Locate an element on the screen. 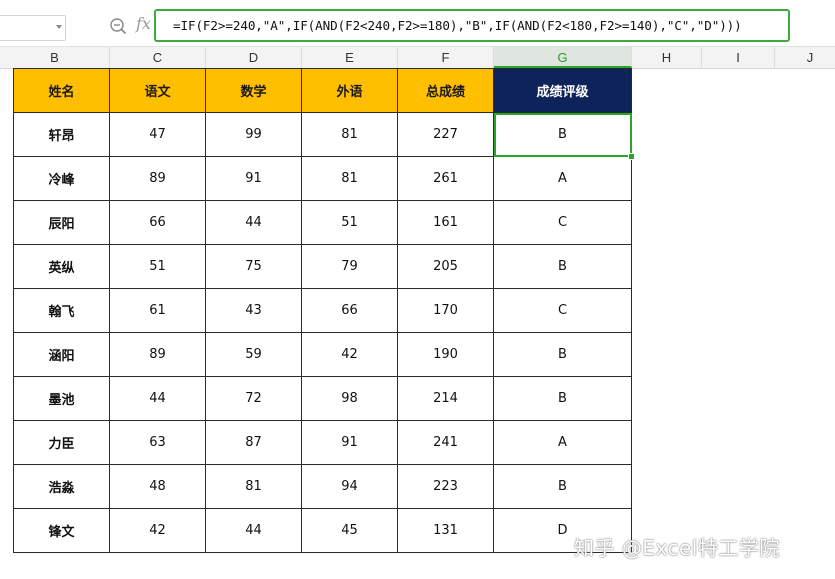 The image size is (835, 579). cell-total: 131 is located at coordinates (445, 530).